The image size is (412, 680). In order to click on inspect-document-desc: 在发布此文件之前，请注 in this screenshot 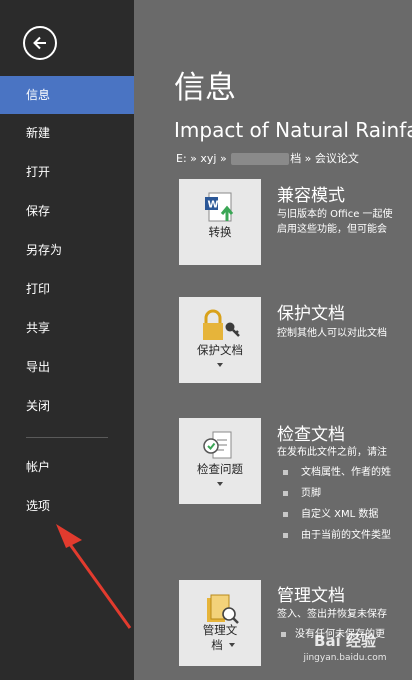, I will do `click(332, 452)`.